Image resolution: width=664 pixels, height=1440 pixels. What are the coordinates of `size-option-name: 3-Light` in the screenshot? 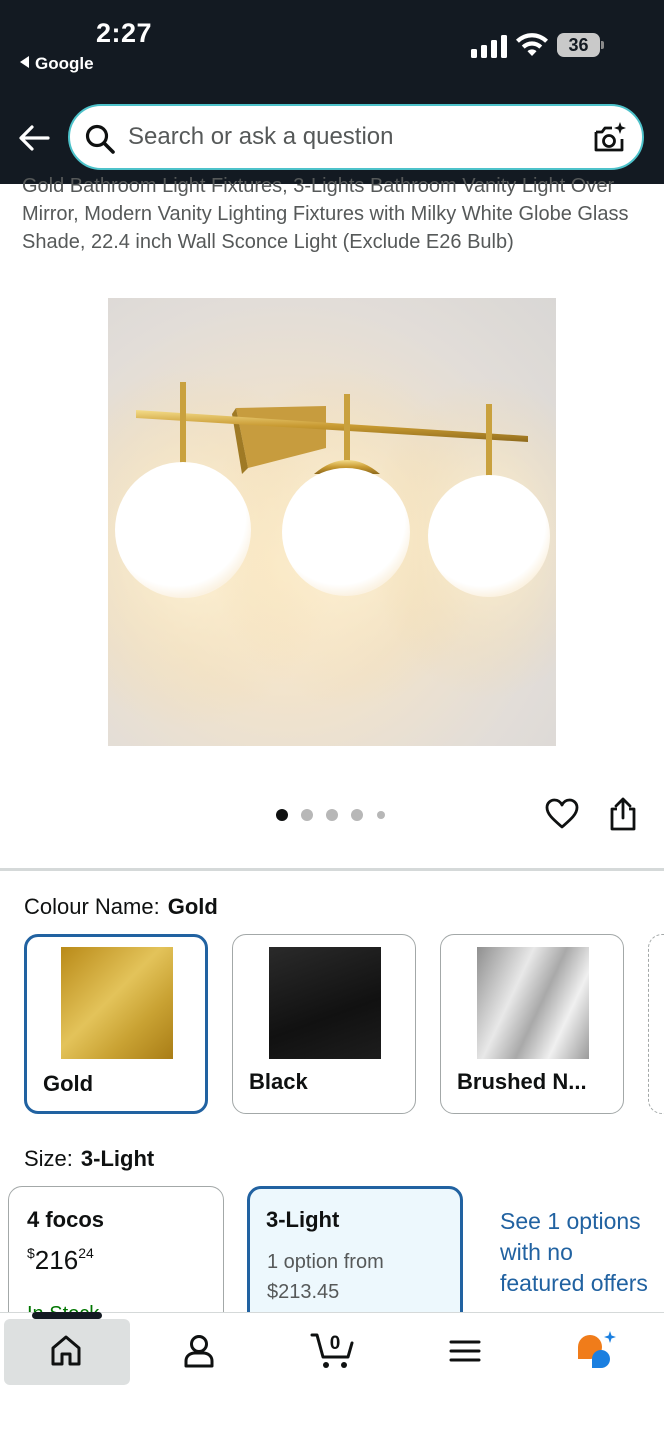 It's located at (303, 1219).